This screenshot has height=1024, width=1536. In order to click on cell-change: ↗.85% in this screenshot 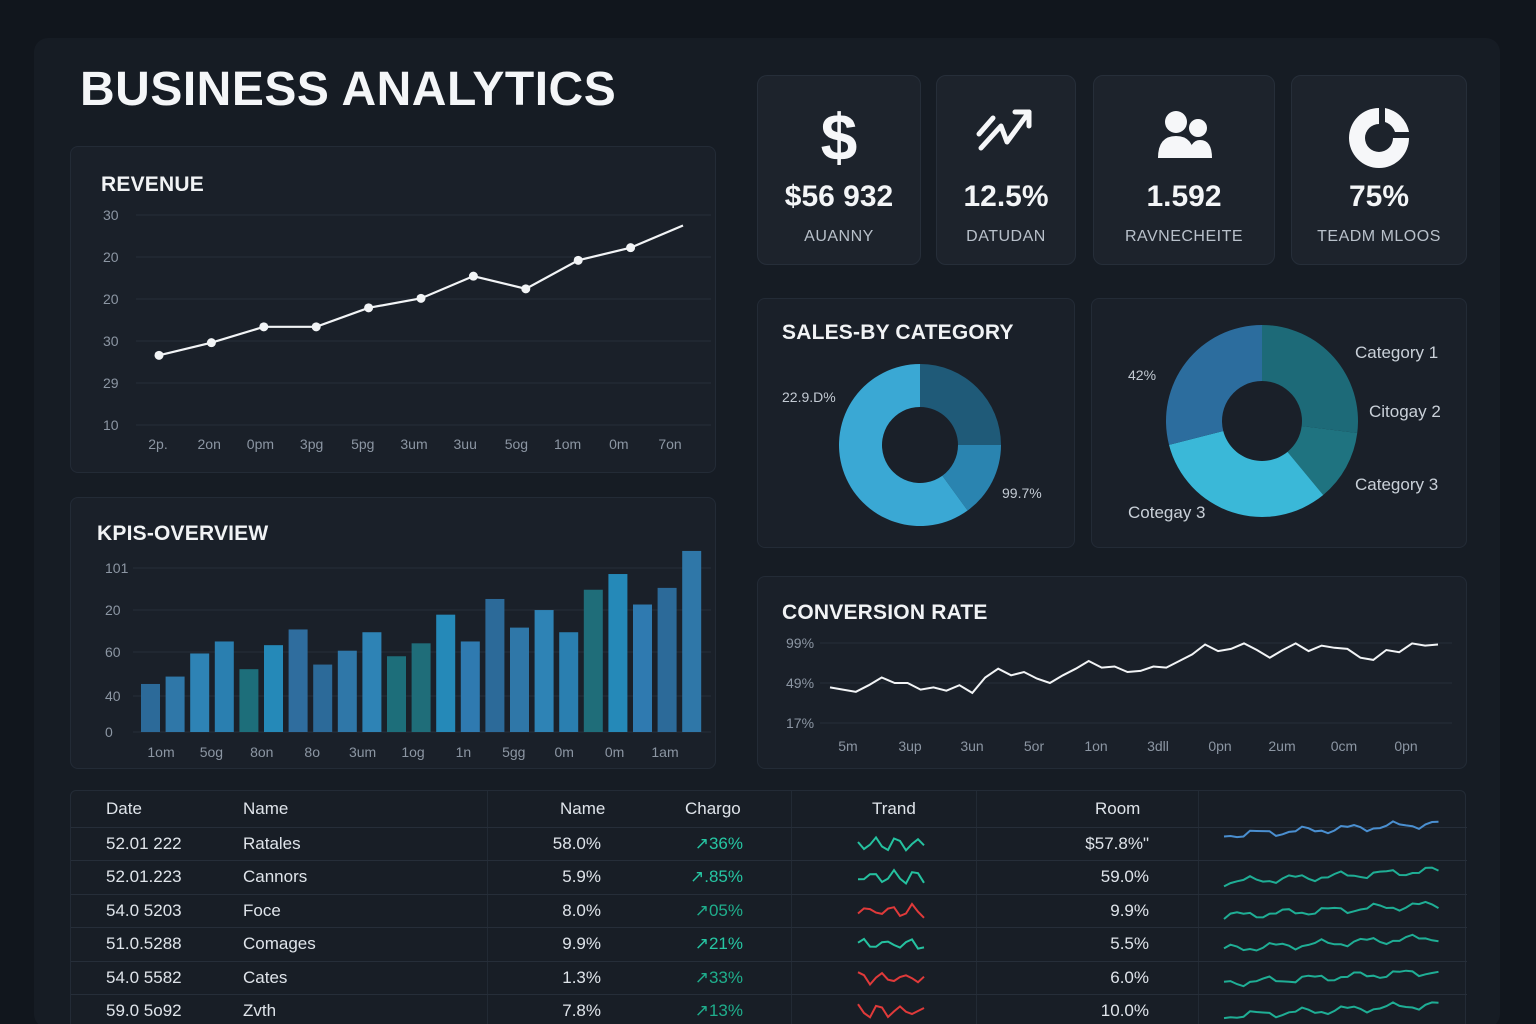, I will do `click(716, 877)`.